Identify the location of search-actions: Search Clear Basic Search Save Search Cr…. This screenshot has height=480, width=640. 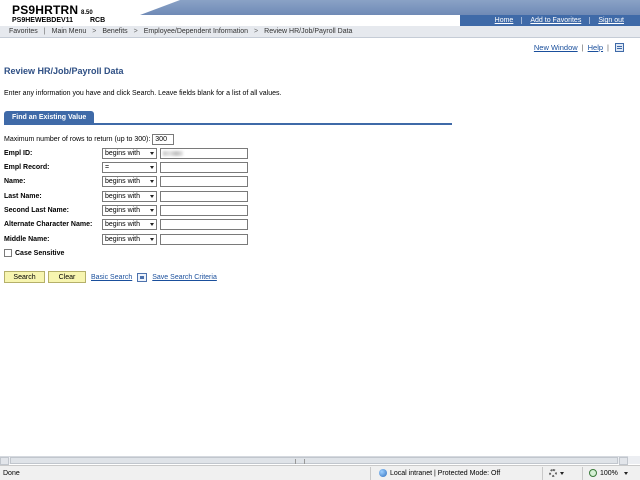
(110, 277).